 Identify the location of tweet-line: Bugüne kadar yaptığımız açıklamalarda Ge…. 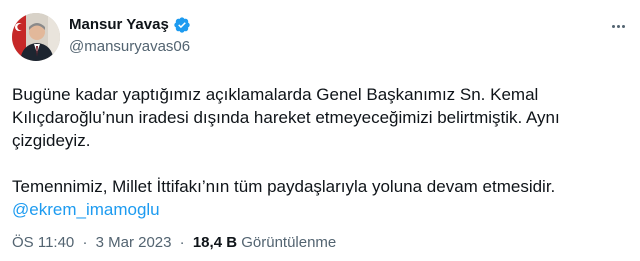
(275, 94).